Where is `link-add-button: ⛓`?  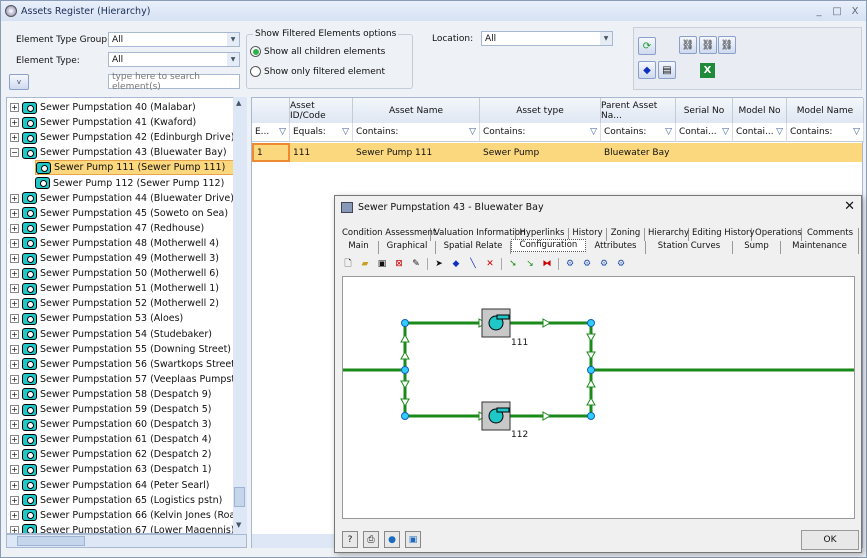
link-add-button: ⛓ is located at coordinates (688, 45).